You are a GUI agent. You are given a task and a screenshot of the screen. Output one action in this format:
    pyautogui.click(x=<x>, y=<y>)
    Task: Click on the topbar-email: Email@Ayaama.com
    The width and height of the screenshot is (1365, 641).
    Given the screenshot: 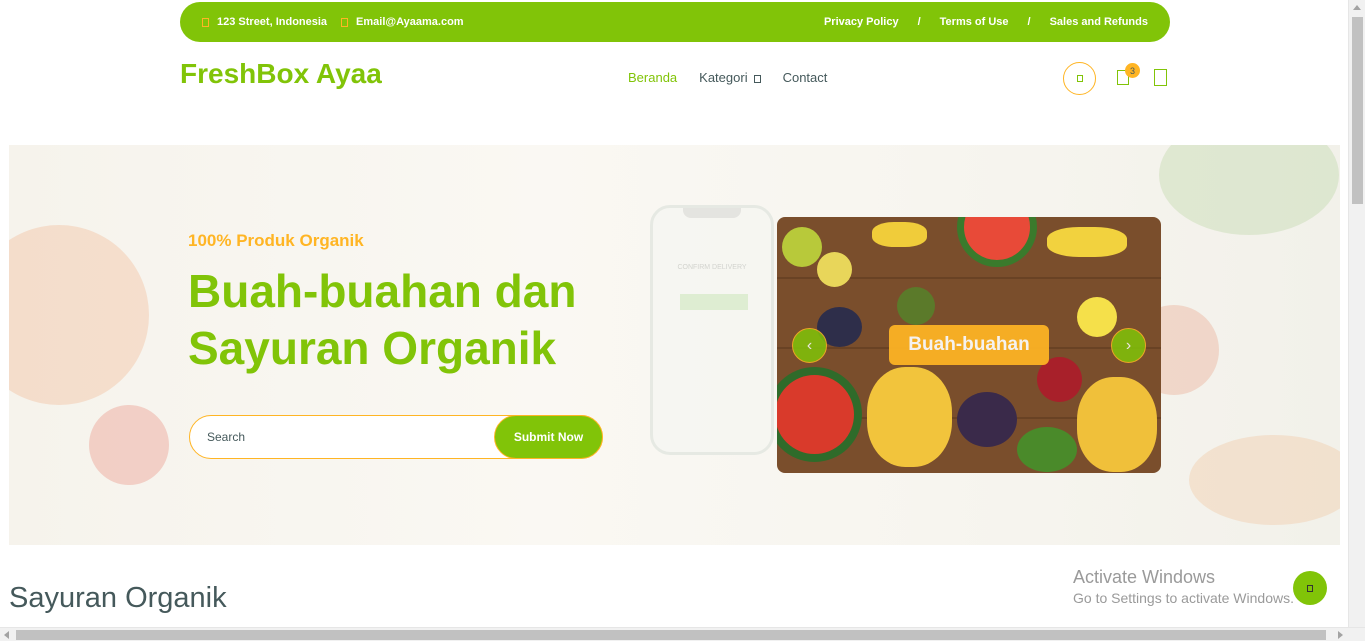 What is the action you would take?
    pyautogui.click(x=402, y=22)
    